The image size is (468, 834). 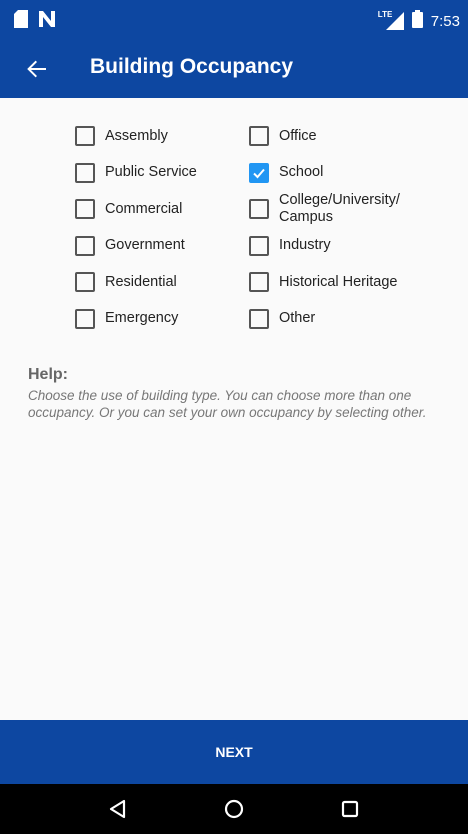 I want to click on occupancy-option-label: Assembly, so click(x=136, y=135).